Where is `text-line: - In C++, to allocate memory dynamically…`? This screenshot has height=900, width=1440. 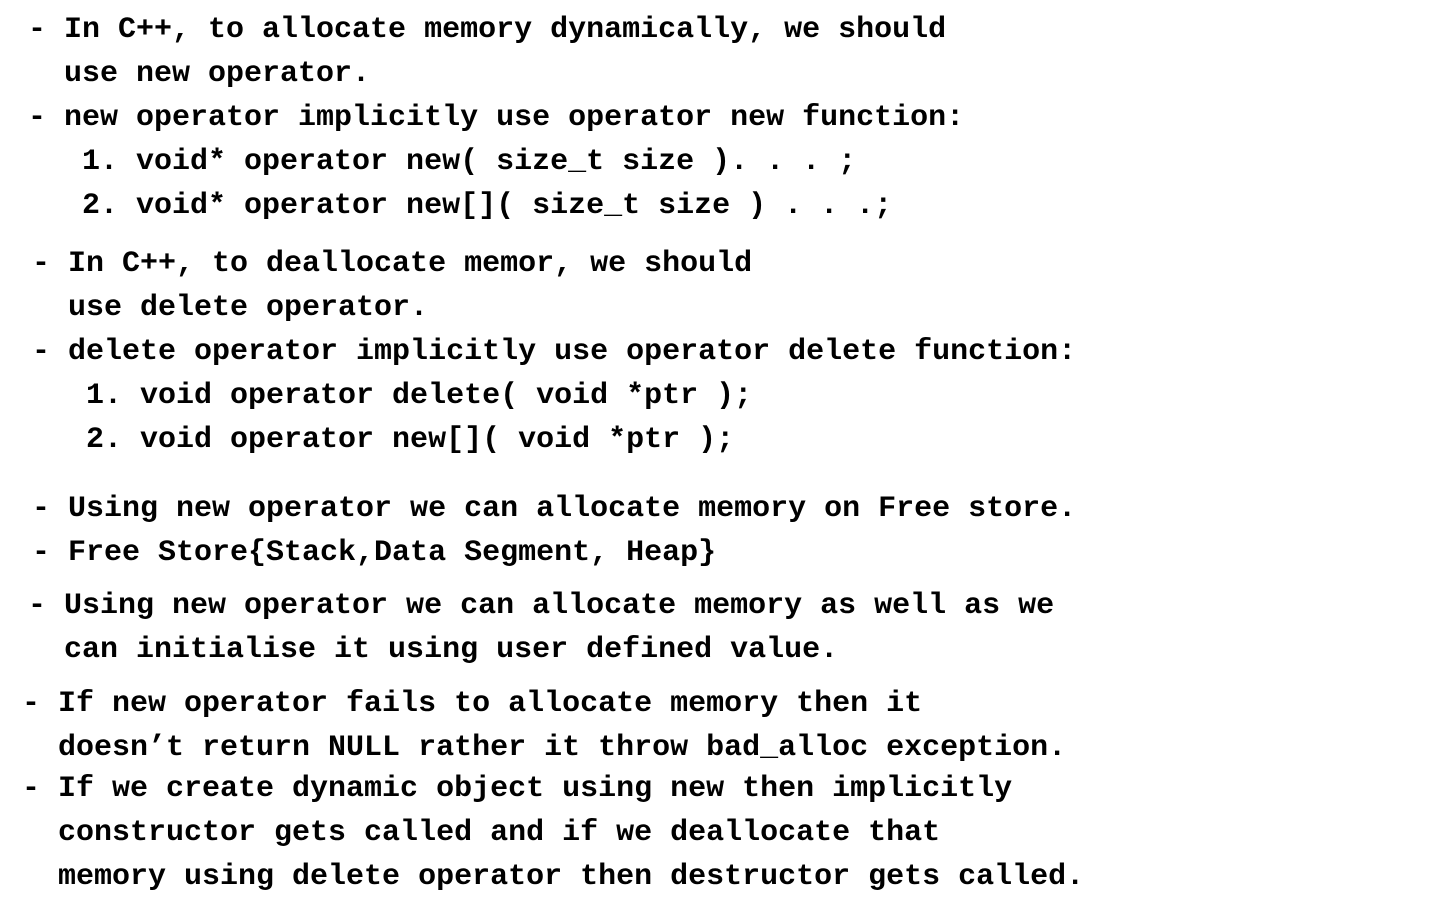 text-line: - In C++, to allocate memory dynamically… is located at coordinates (487, 30).